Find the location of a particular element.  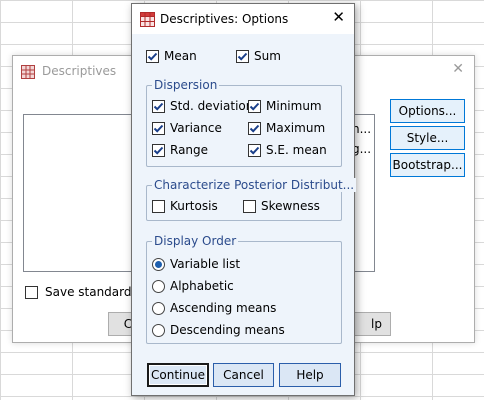

range-checkbox: Range is located at coordinates (180, 150).